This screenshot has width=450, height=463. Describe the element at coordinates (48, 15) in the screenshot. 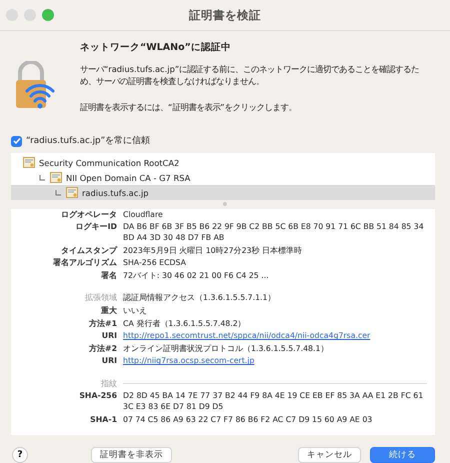

I see `zoom-button` at that location.